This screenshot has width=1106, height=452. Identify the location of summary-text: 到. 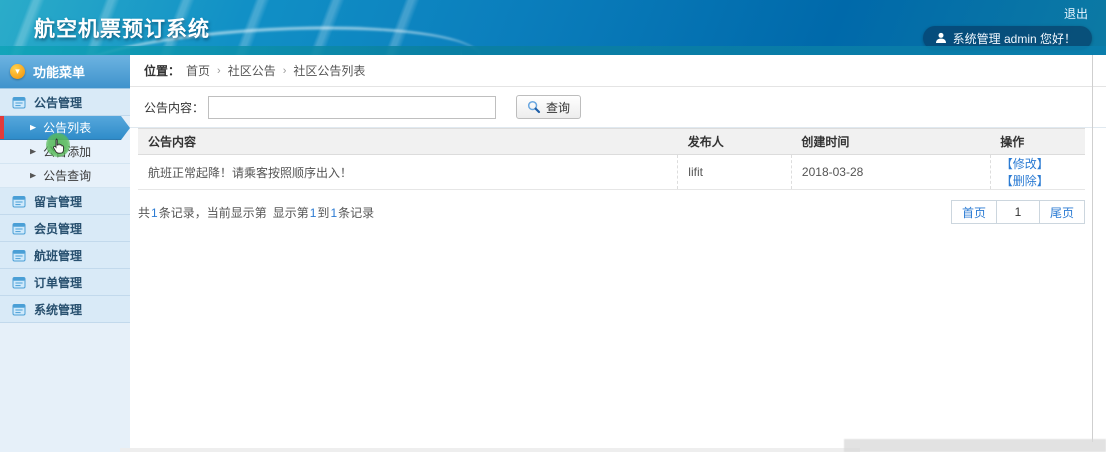
(323, 213).